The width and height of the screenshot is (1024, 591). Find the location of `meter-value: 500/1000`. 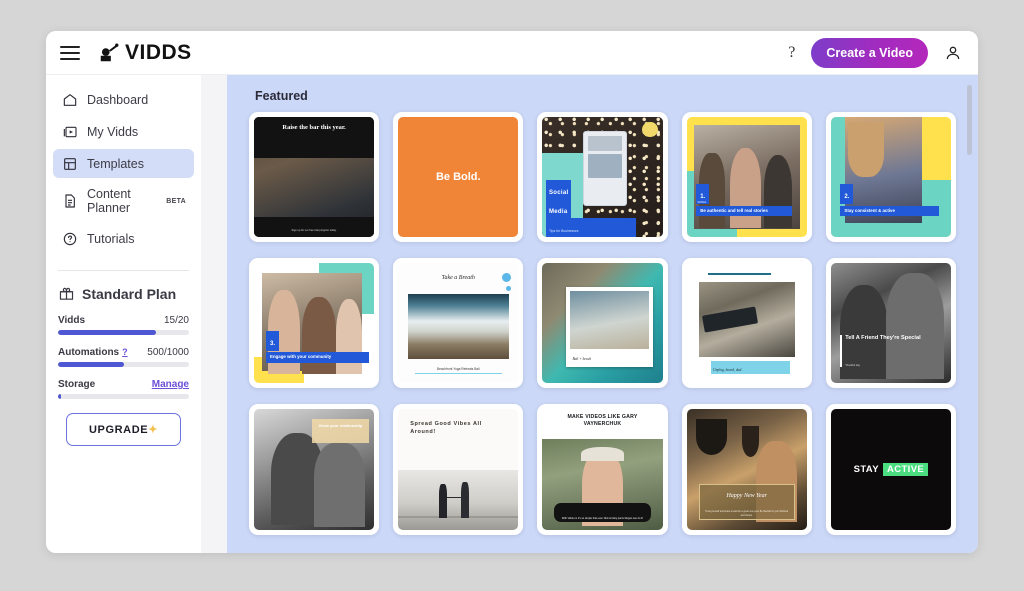

meter-value: 500/1000 is located at coordinates (168, 352).